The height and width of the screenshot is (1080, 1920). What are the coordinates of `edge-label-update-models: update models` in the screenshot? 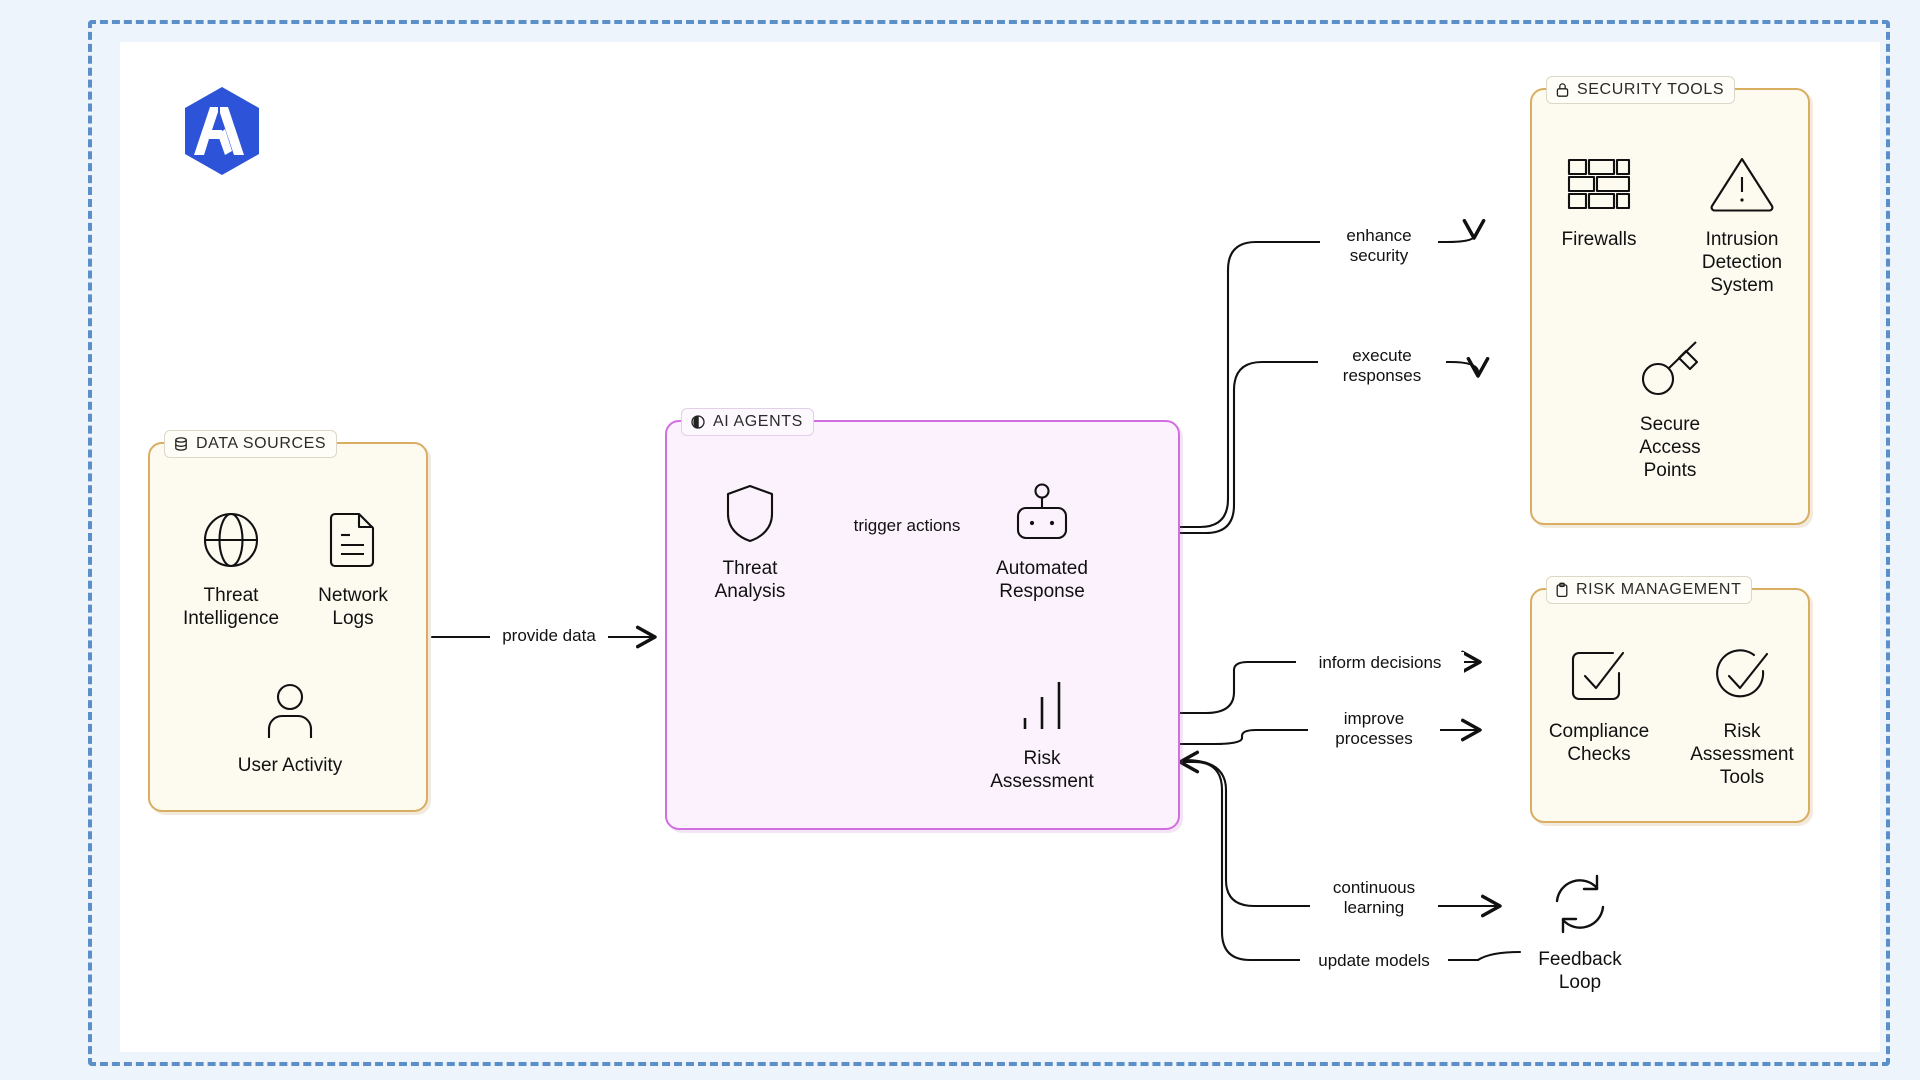 It's located at (1374, 961).